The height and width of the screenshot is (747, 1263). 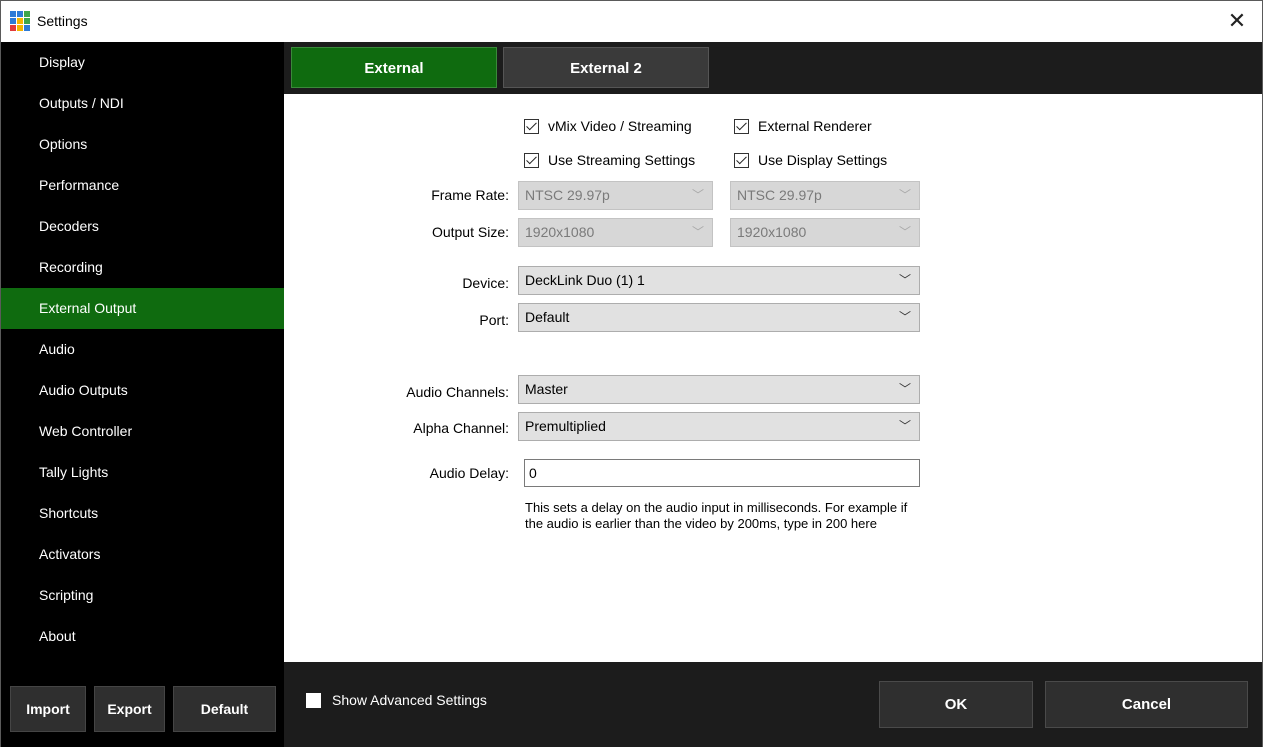 What do you see at coordinates (547, 317) in the screenshot?
I see `port-value: Default` at bounding box center [547, 317].